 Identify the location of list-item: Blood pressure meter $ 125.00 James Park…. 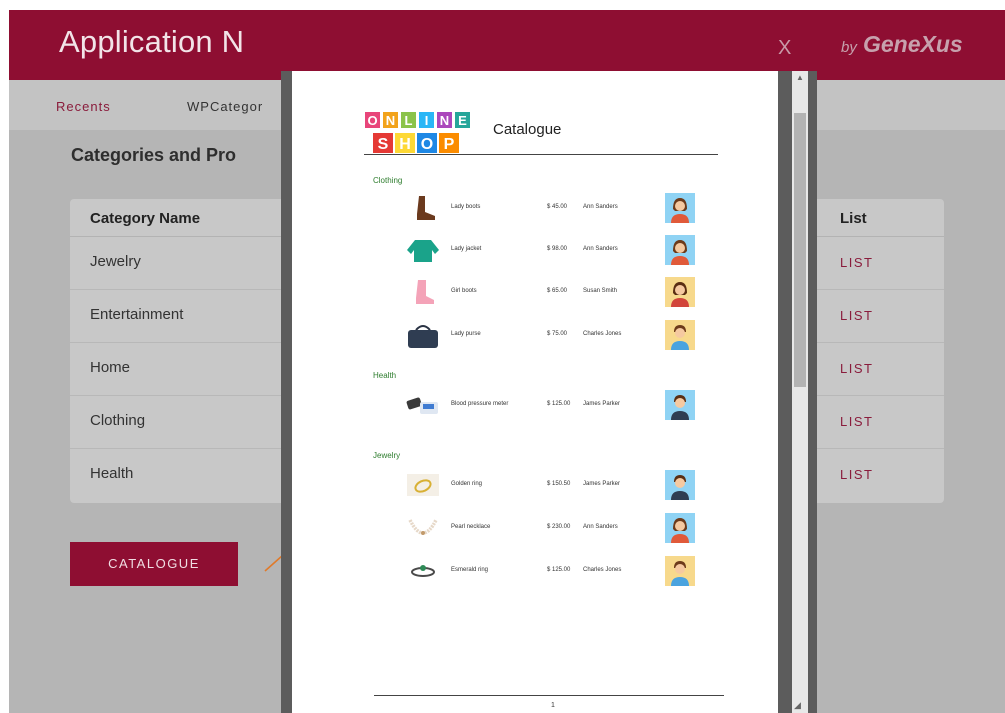
(547, 406).